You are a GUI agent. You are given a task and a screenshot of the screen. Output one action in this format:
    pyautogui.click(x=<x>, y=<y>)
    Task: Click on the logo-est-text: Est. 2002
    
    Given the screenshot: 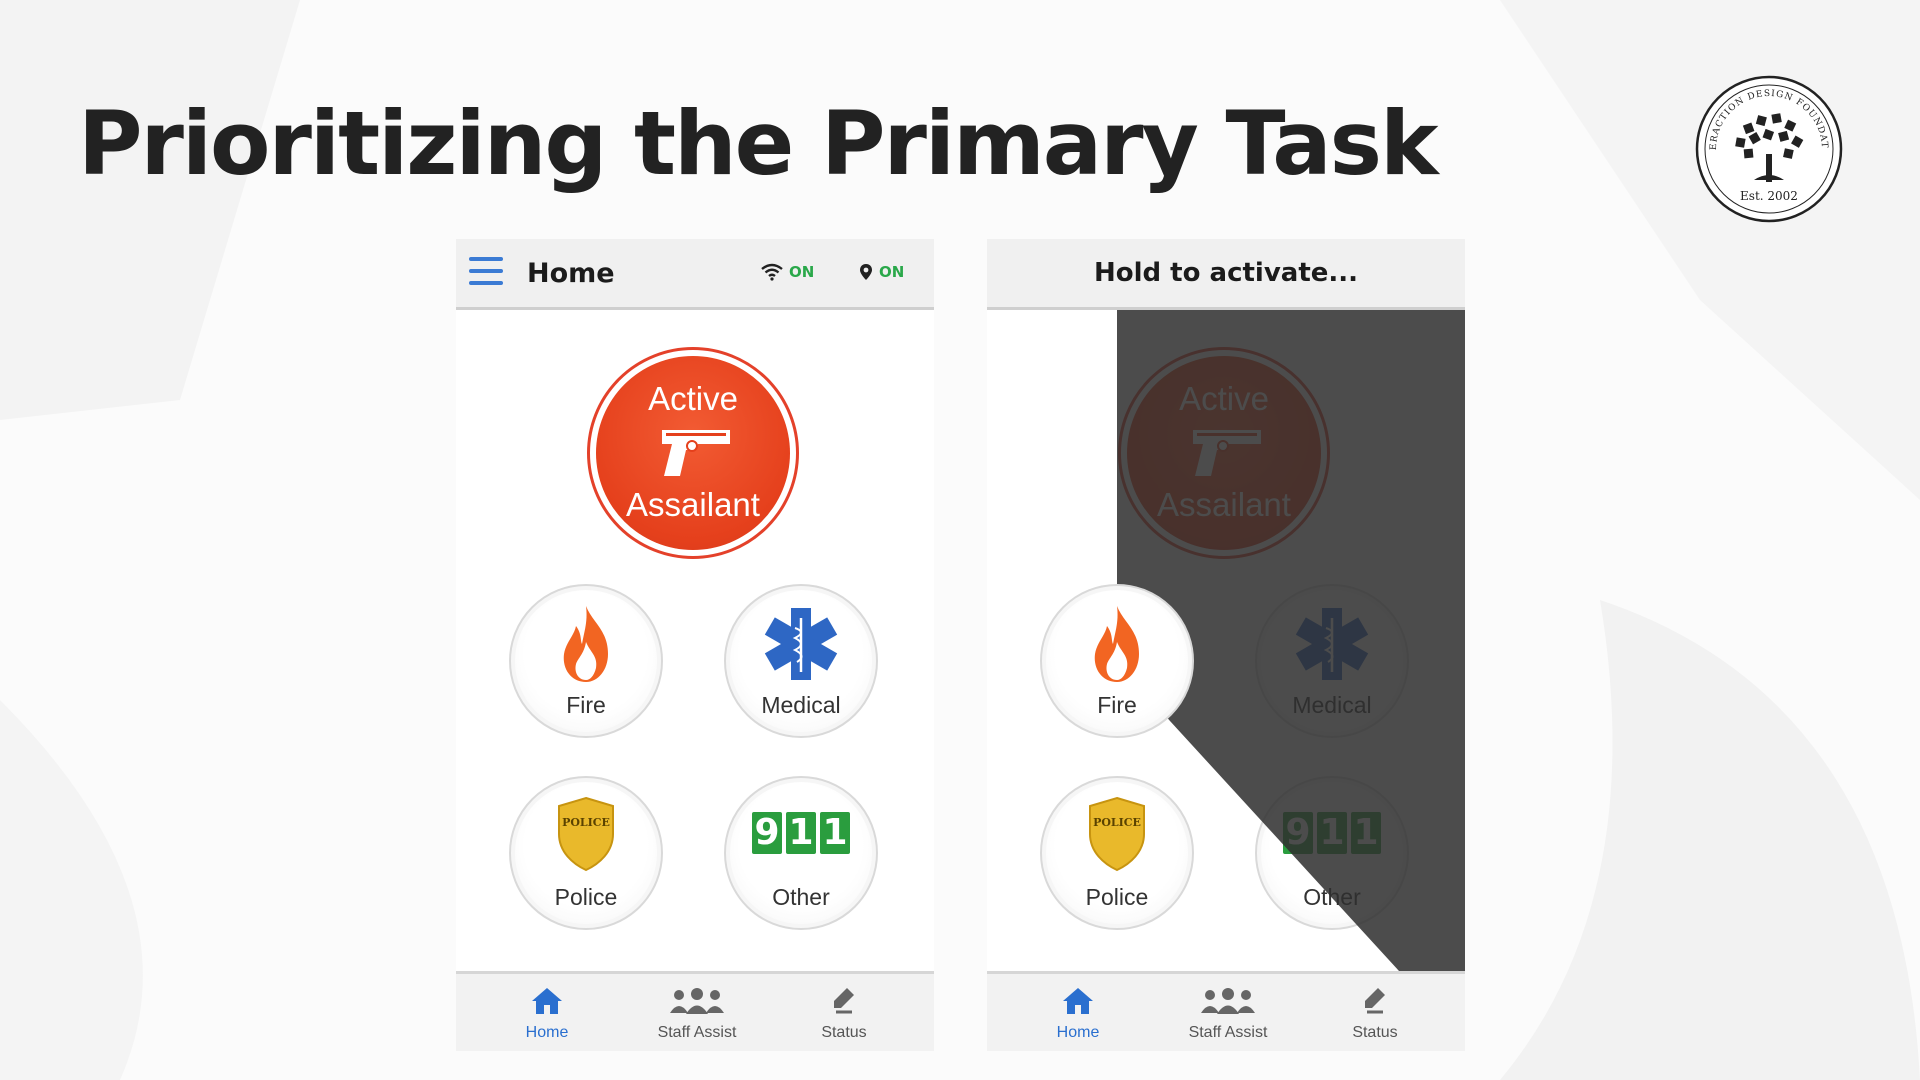 What is the action you would take?
    pyautogui.click(x=1769, y=196)
    